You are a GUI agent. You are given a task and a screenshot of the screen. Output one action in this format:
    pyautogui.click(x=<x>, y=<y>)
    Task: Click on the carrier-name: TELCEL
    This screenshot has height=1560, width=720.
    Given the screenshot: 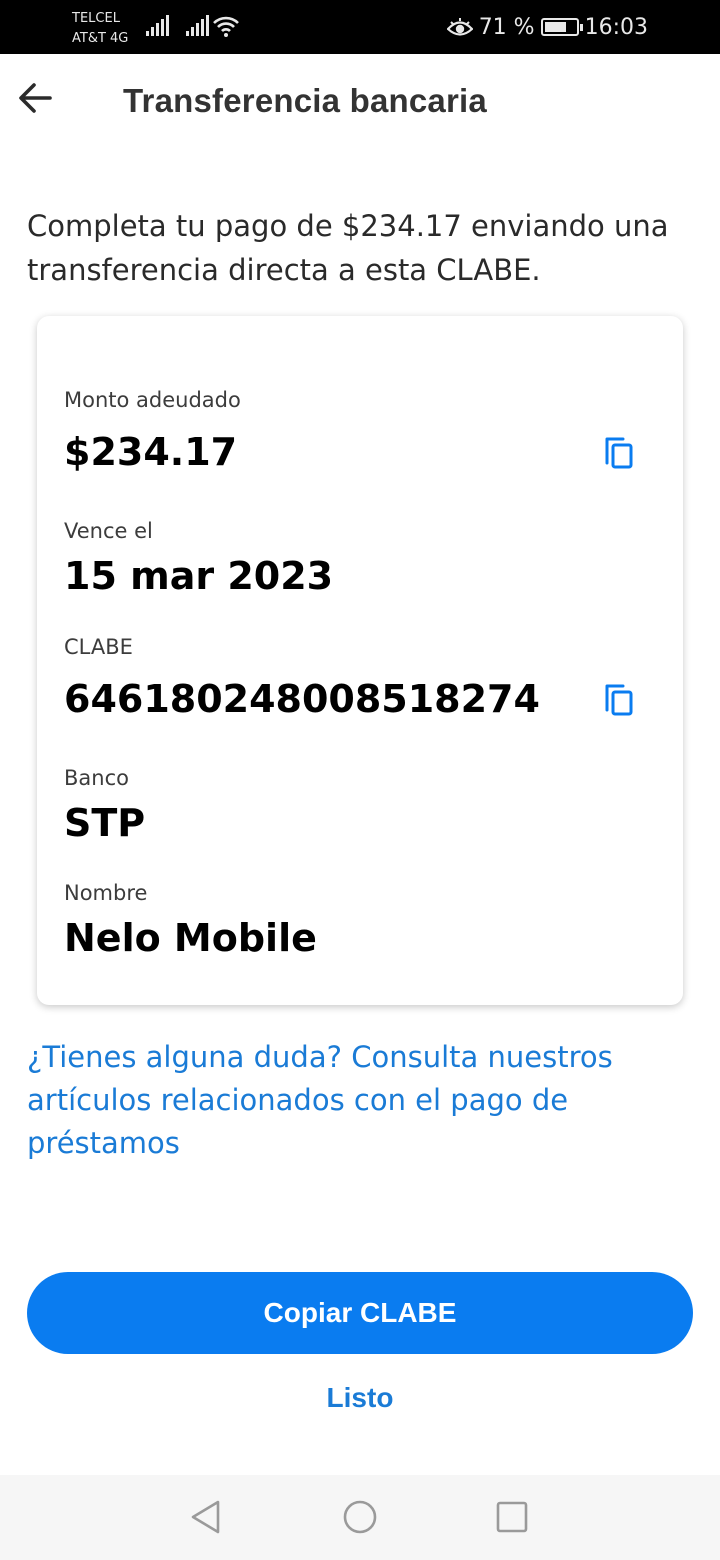 What is the action you would take?
    pyautogui.click(x=96, y=18)
    